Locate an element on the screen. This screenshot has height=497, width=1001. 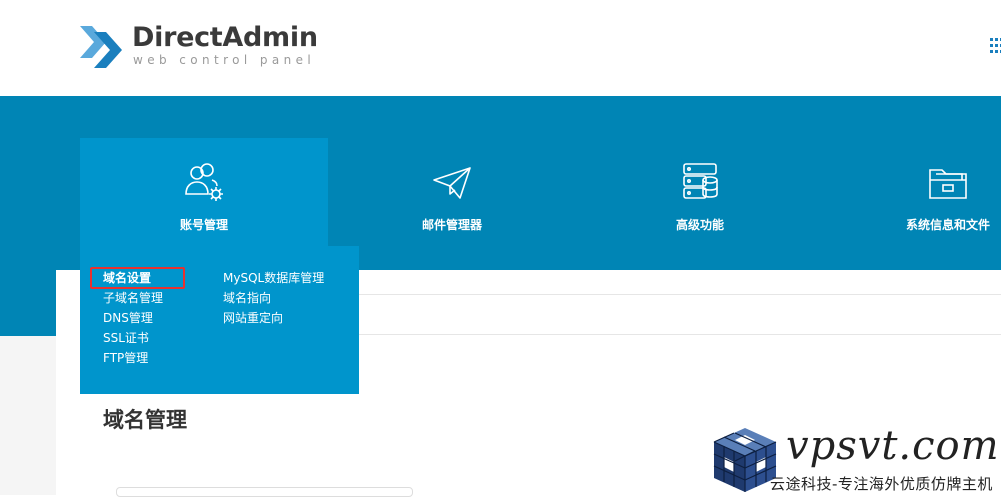
left-panel is located at coordinates (28, 415).